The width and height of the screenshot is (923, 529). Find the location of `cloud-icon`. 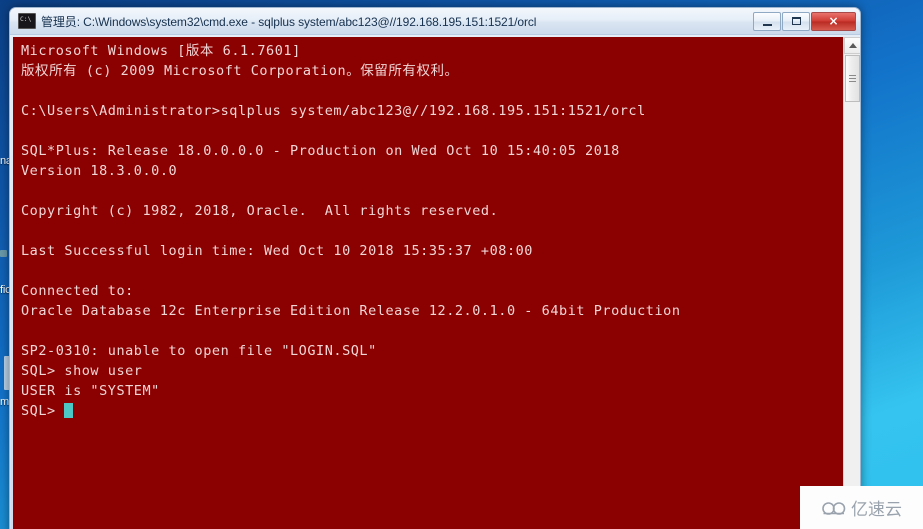

cloud-icon is located at coordinates (834, 508).